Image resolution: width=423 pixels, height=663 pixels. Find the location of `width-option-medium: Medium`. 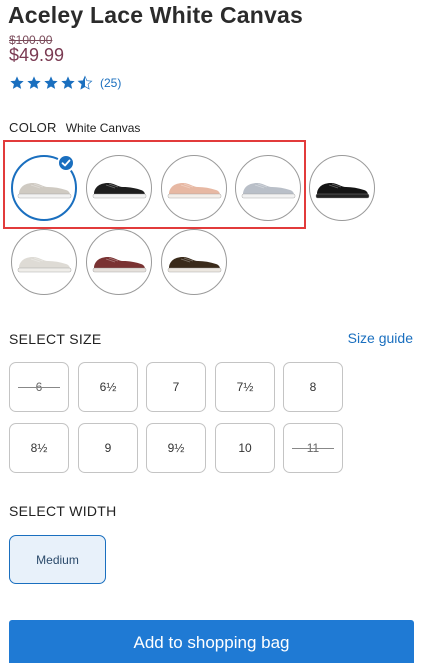

width-option-medium: Medium is located at coordinates (57, 559).